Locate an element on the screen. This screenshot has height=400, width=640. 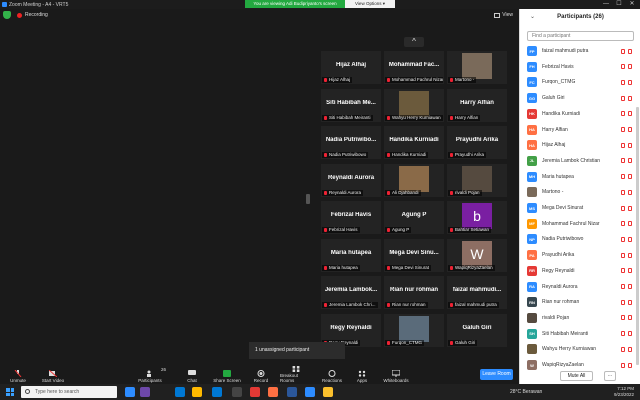
taskbar-search-box: Type here to search is located at coordinates (69, 392).